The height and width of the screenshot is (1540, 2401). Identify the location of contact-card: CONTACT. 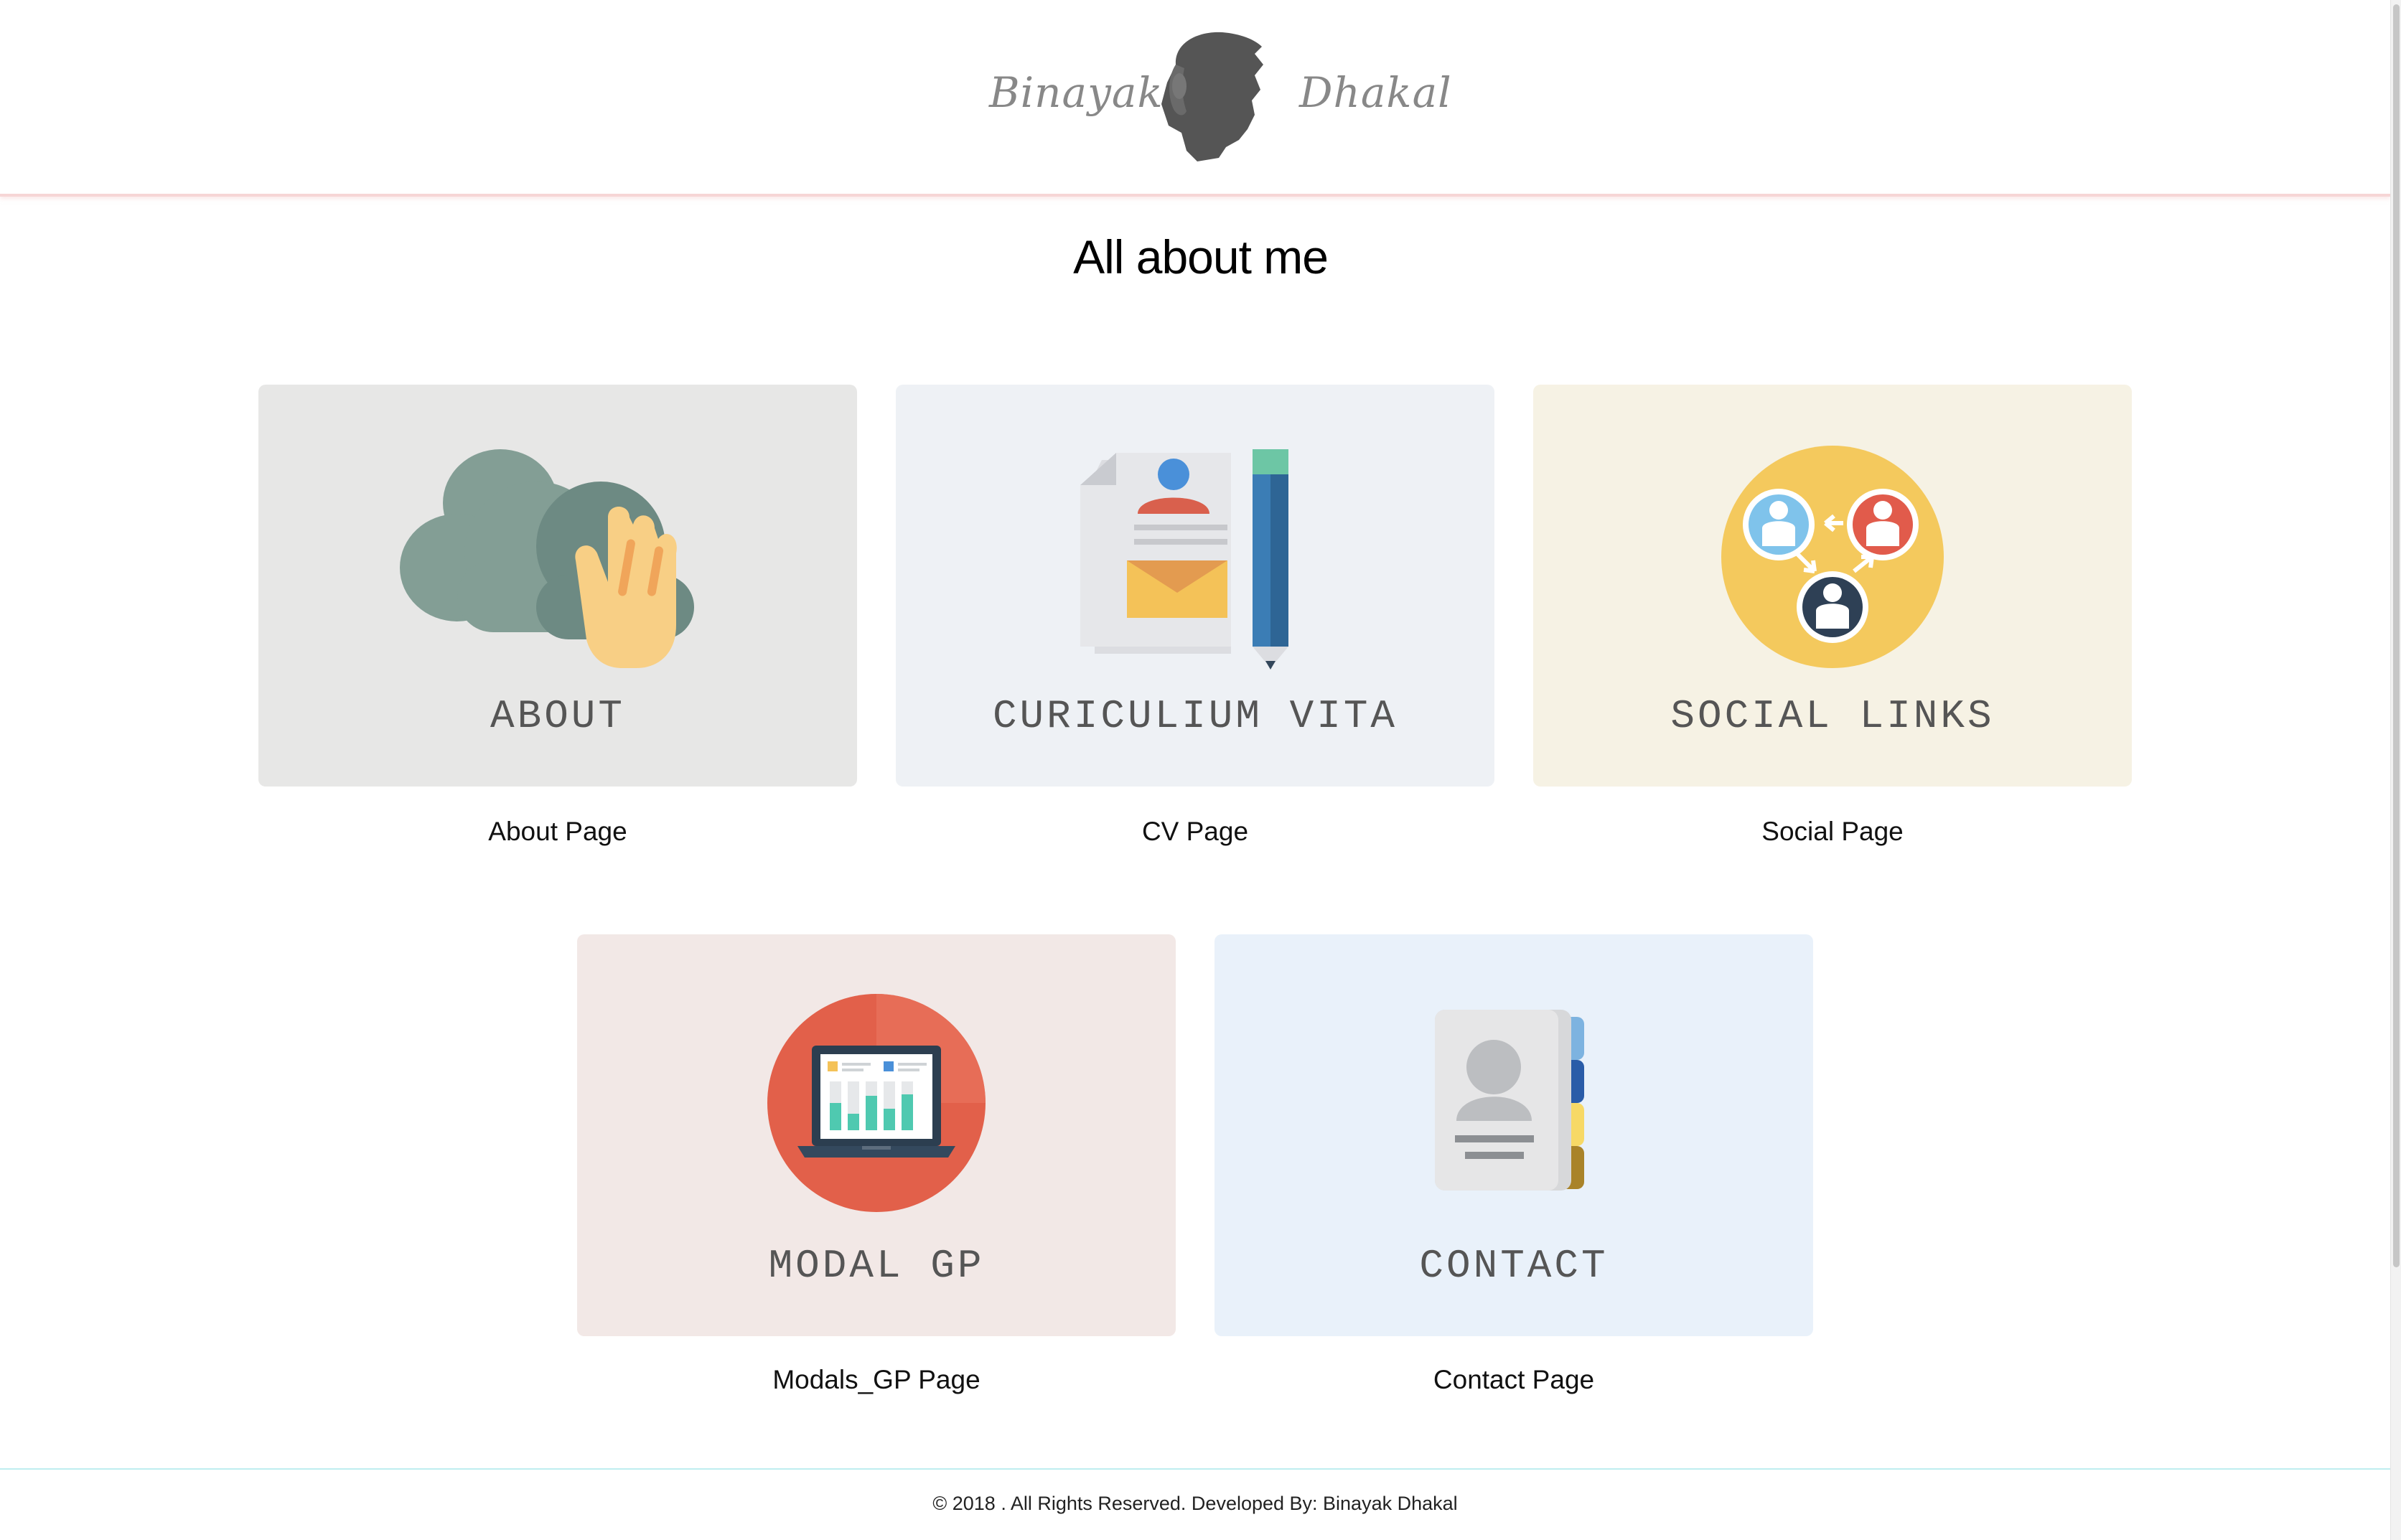
(1513, 1135).